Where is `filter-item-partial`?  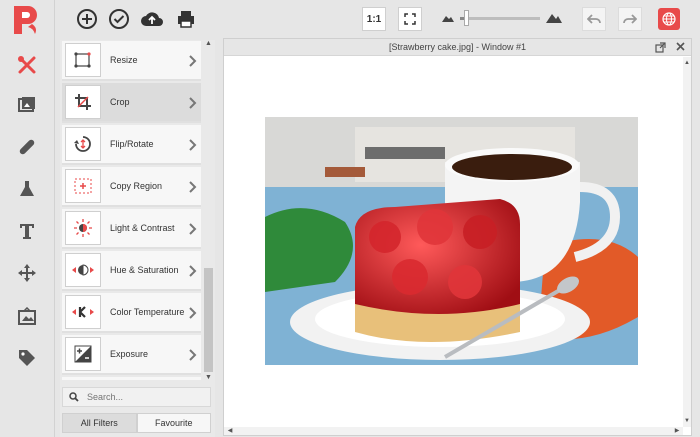
filter-item-partial is located at coordinates (131, 378).